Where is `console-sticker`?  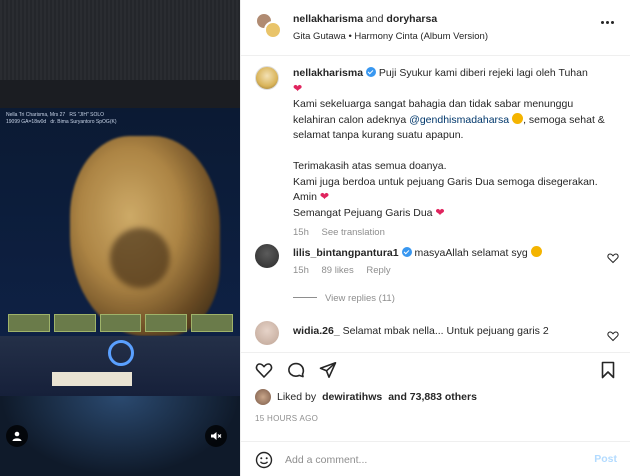
console-sticker is located at coordinates (92, 379).